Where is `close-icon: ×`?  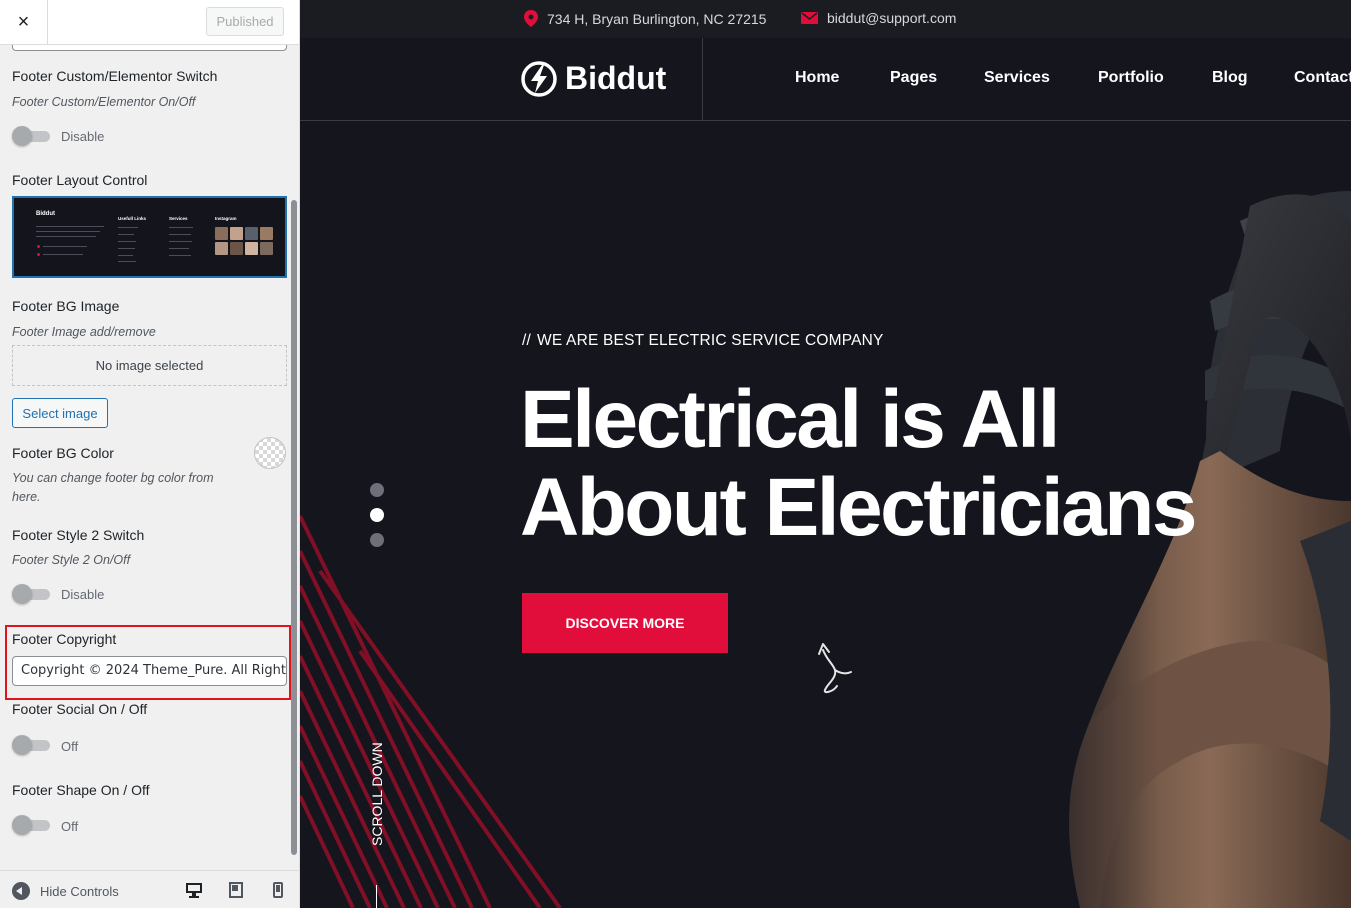 close-icon: × is located at coordinates (23, 21).